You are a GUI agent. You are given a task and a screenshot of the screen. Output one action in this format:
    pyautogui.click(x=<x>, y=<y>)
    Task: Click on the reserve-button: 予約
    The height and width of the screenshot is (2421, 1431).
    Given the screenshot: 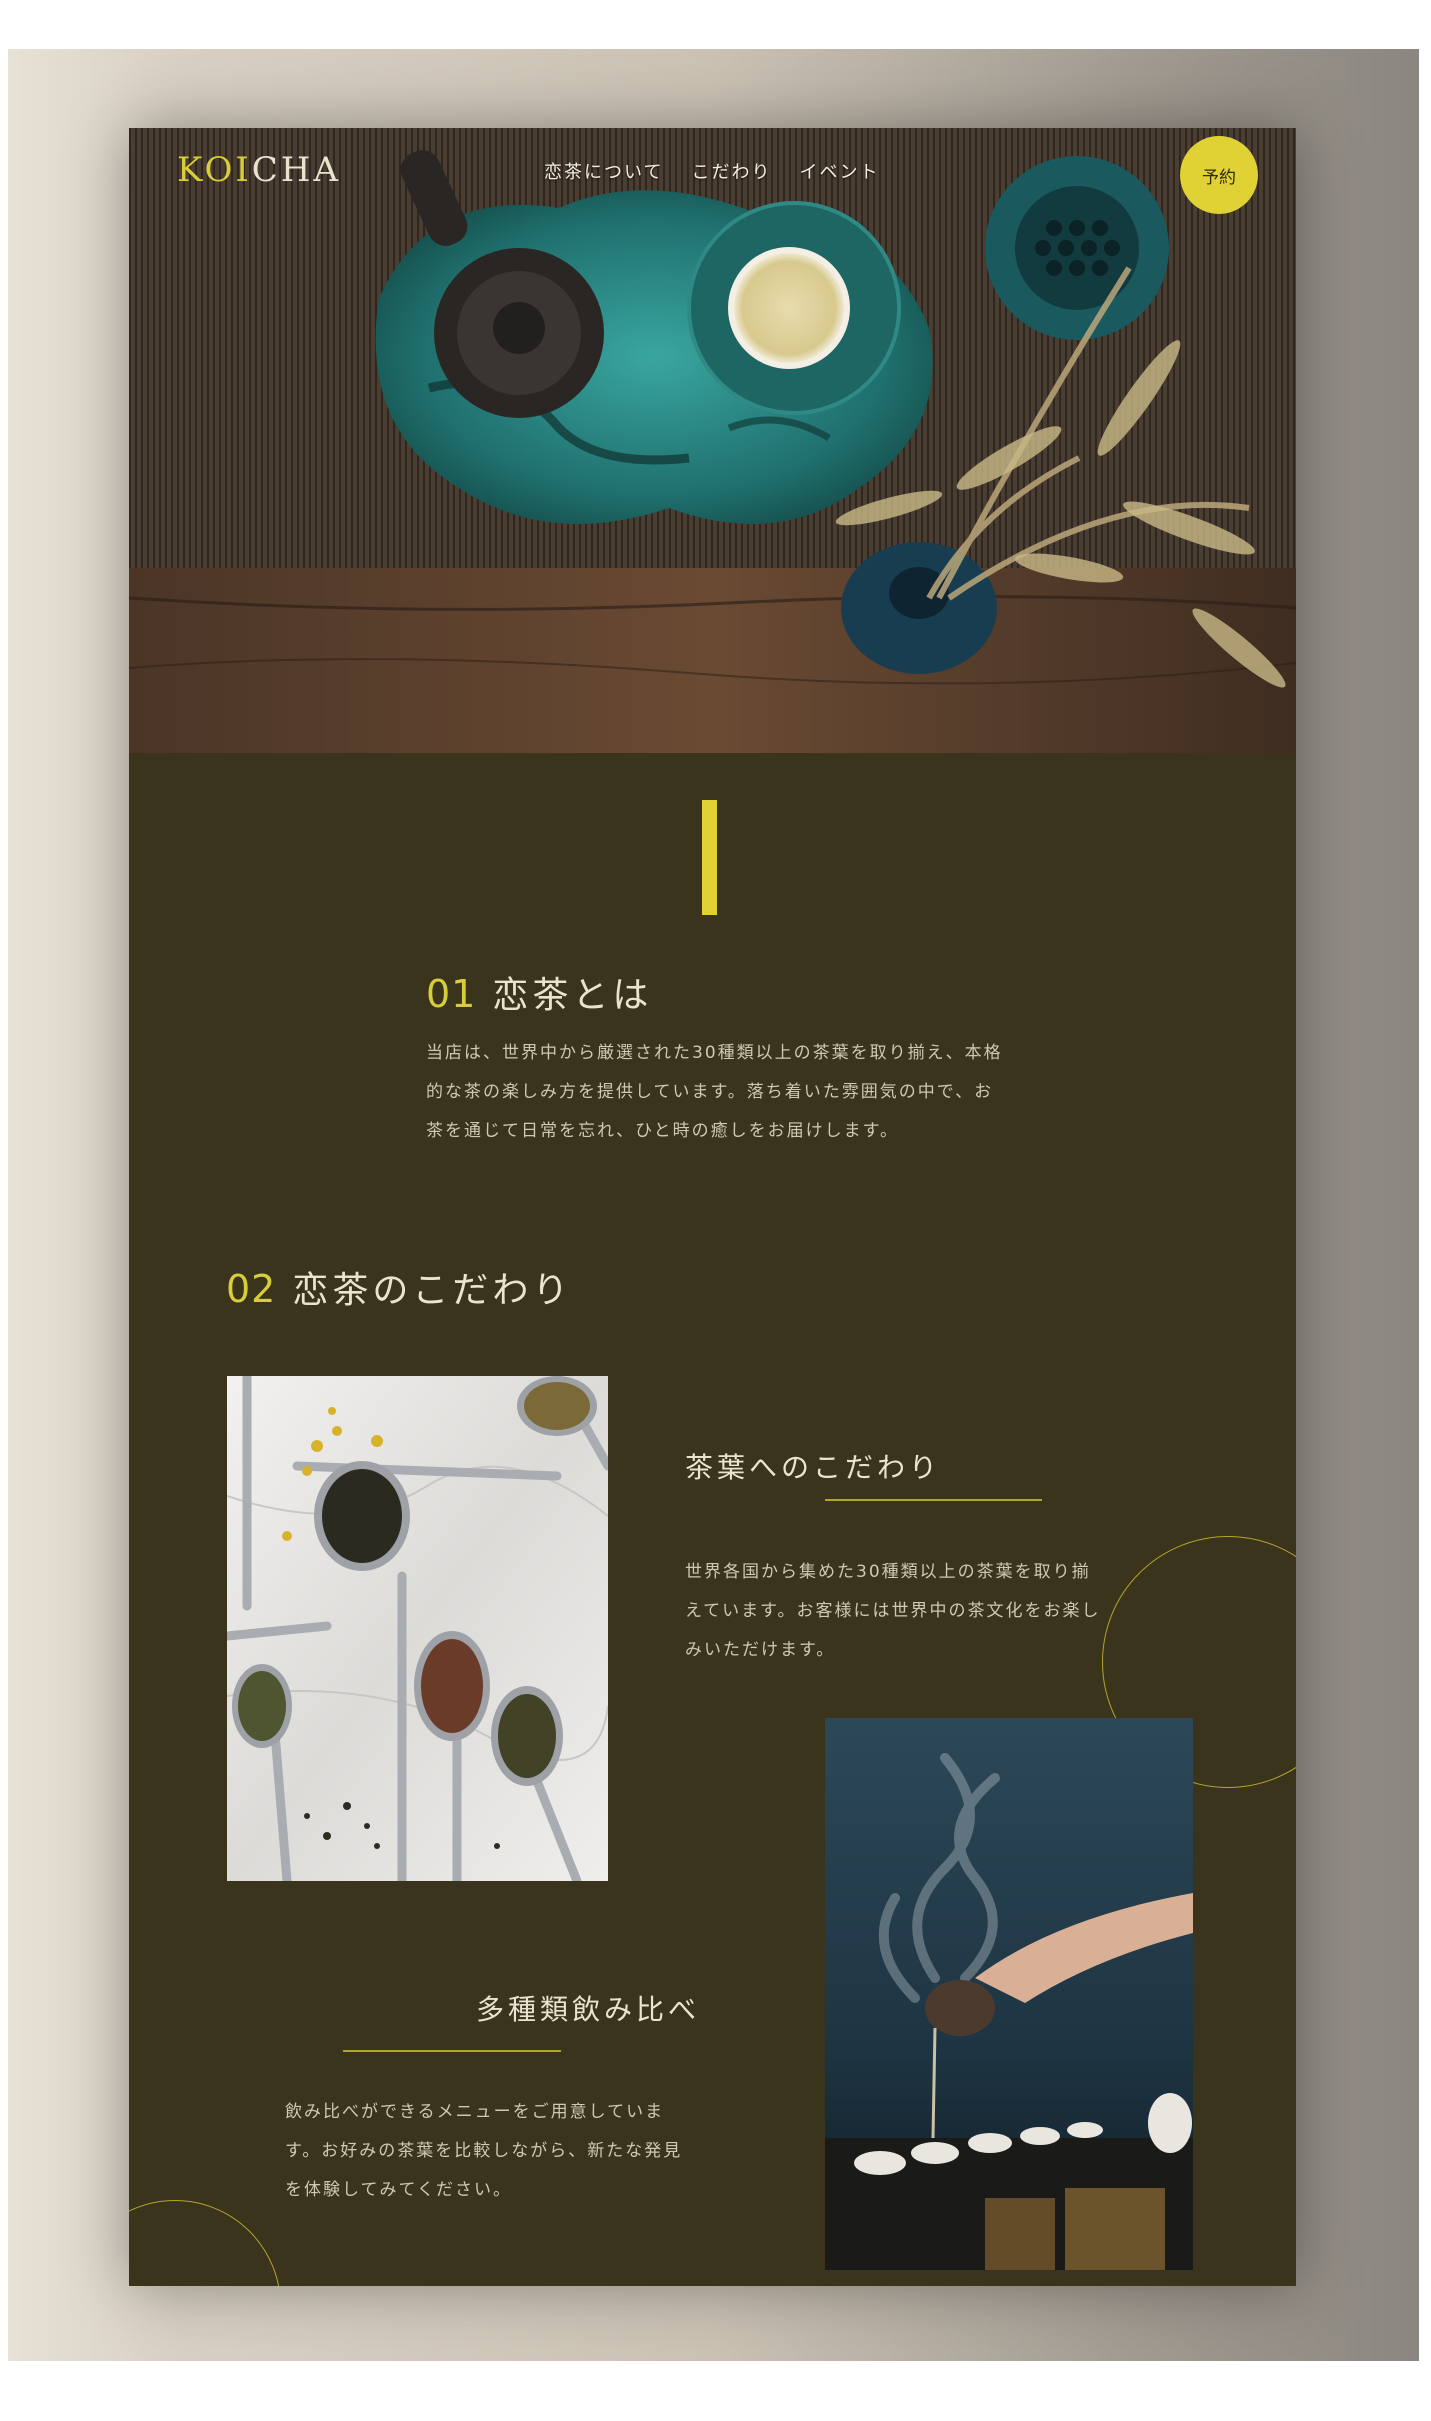 What is the action you would take?
    pyautogui.click(x=1219, y=175)
    